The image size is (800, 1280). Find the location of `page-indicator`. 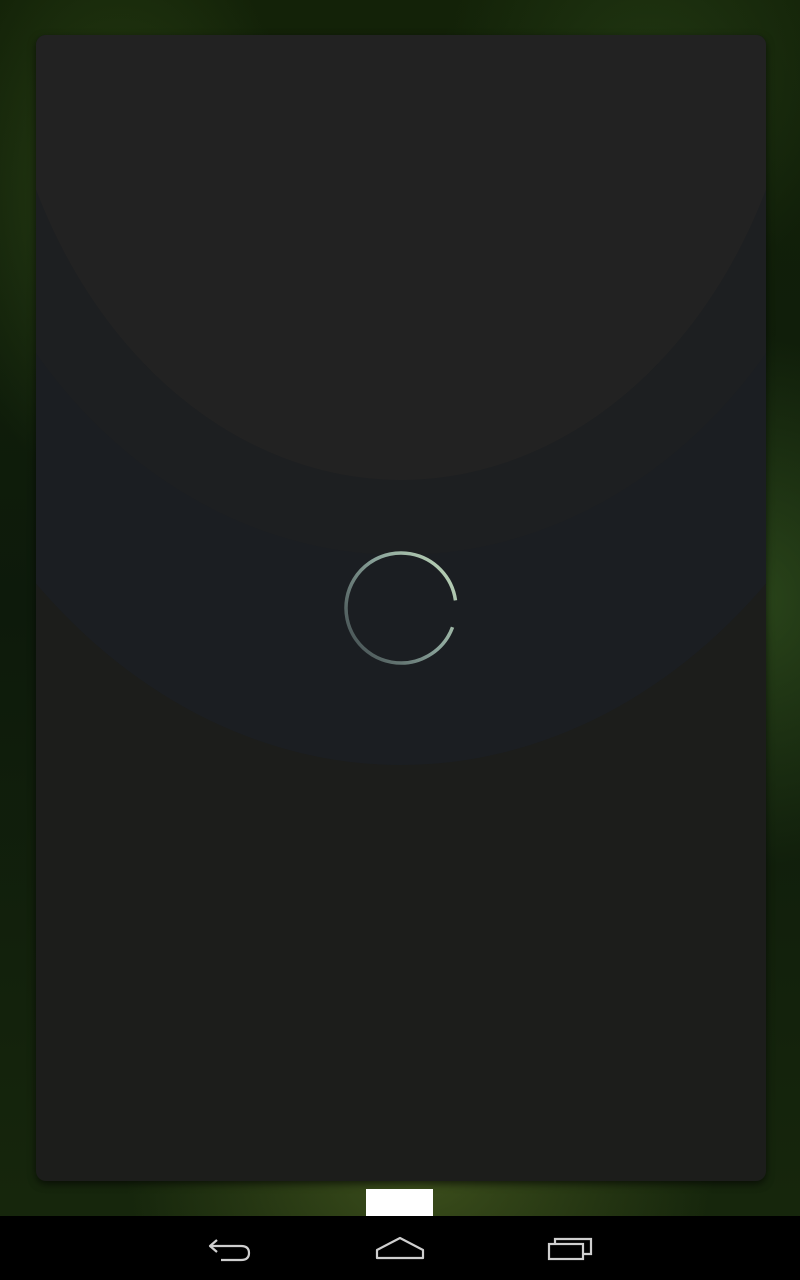

page-indicator is located at coordinates (399, 1202).